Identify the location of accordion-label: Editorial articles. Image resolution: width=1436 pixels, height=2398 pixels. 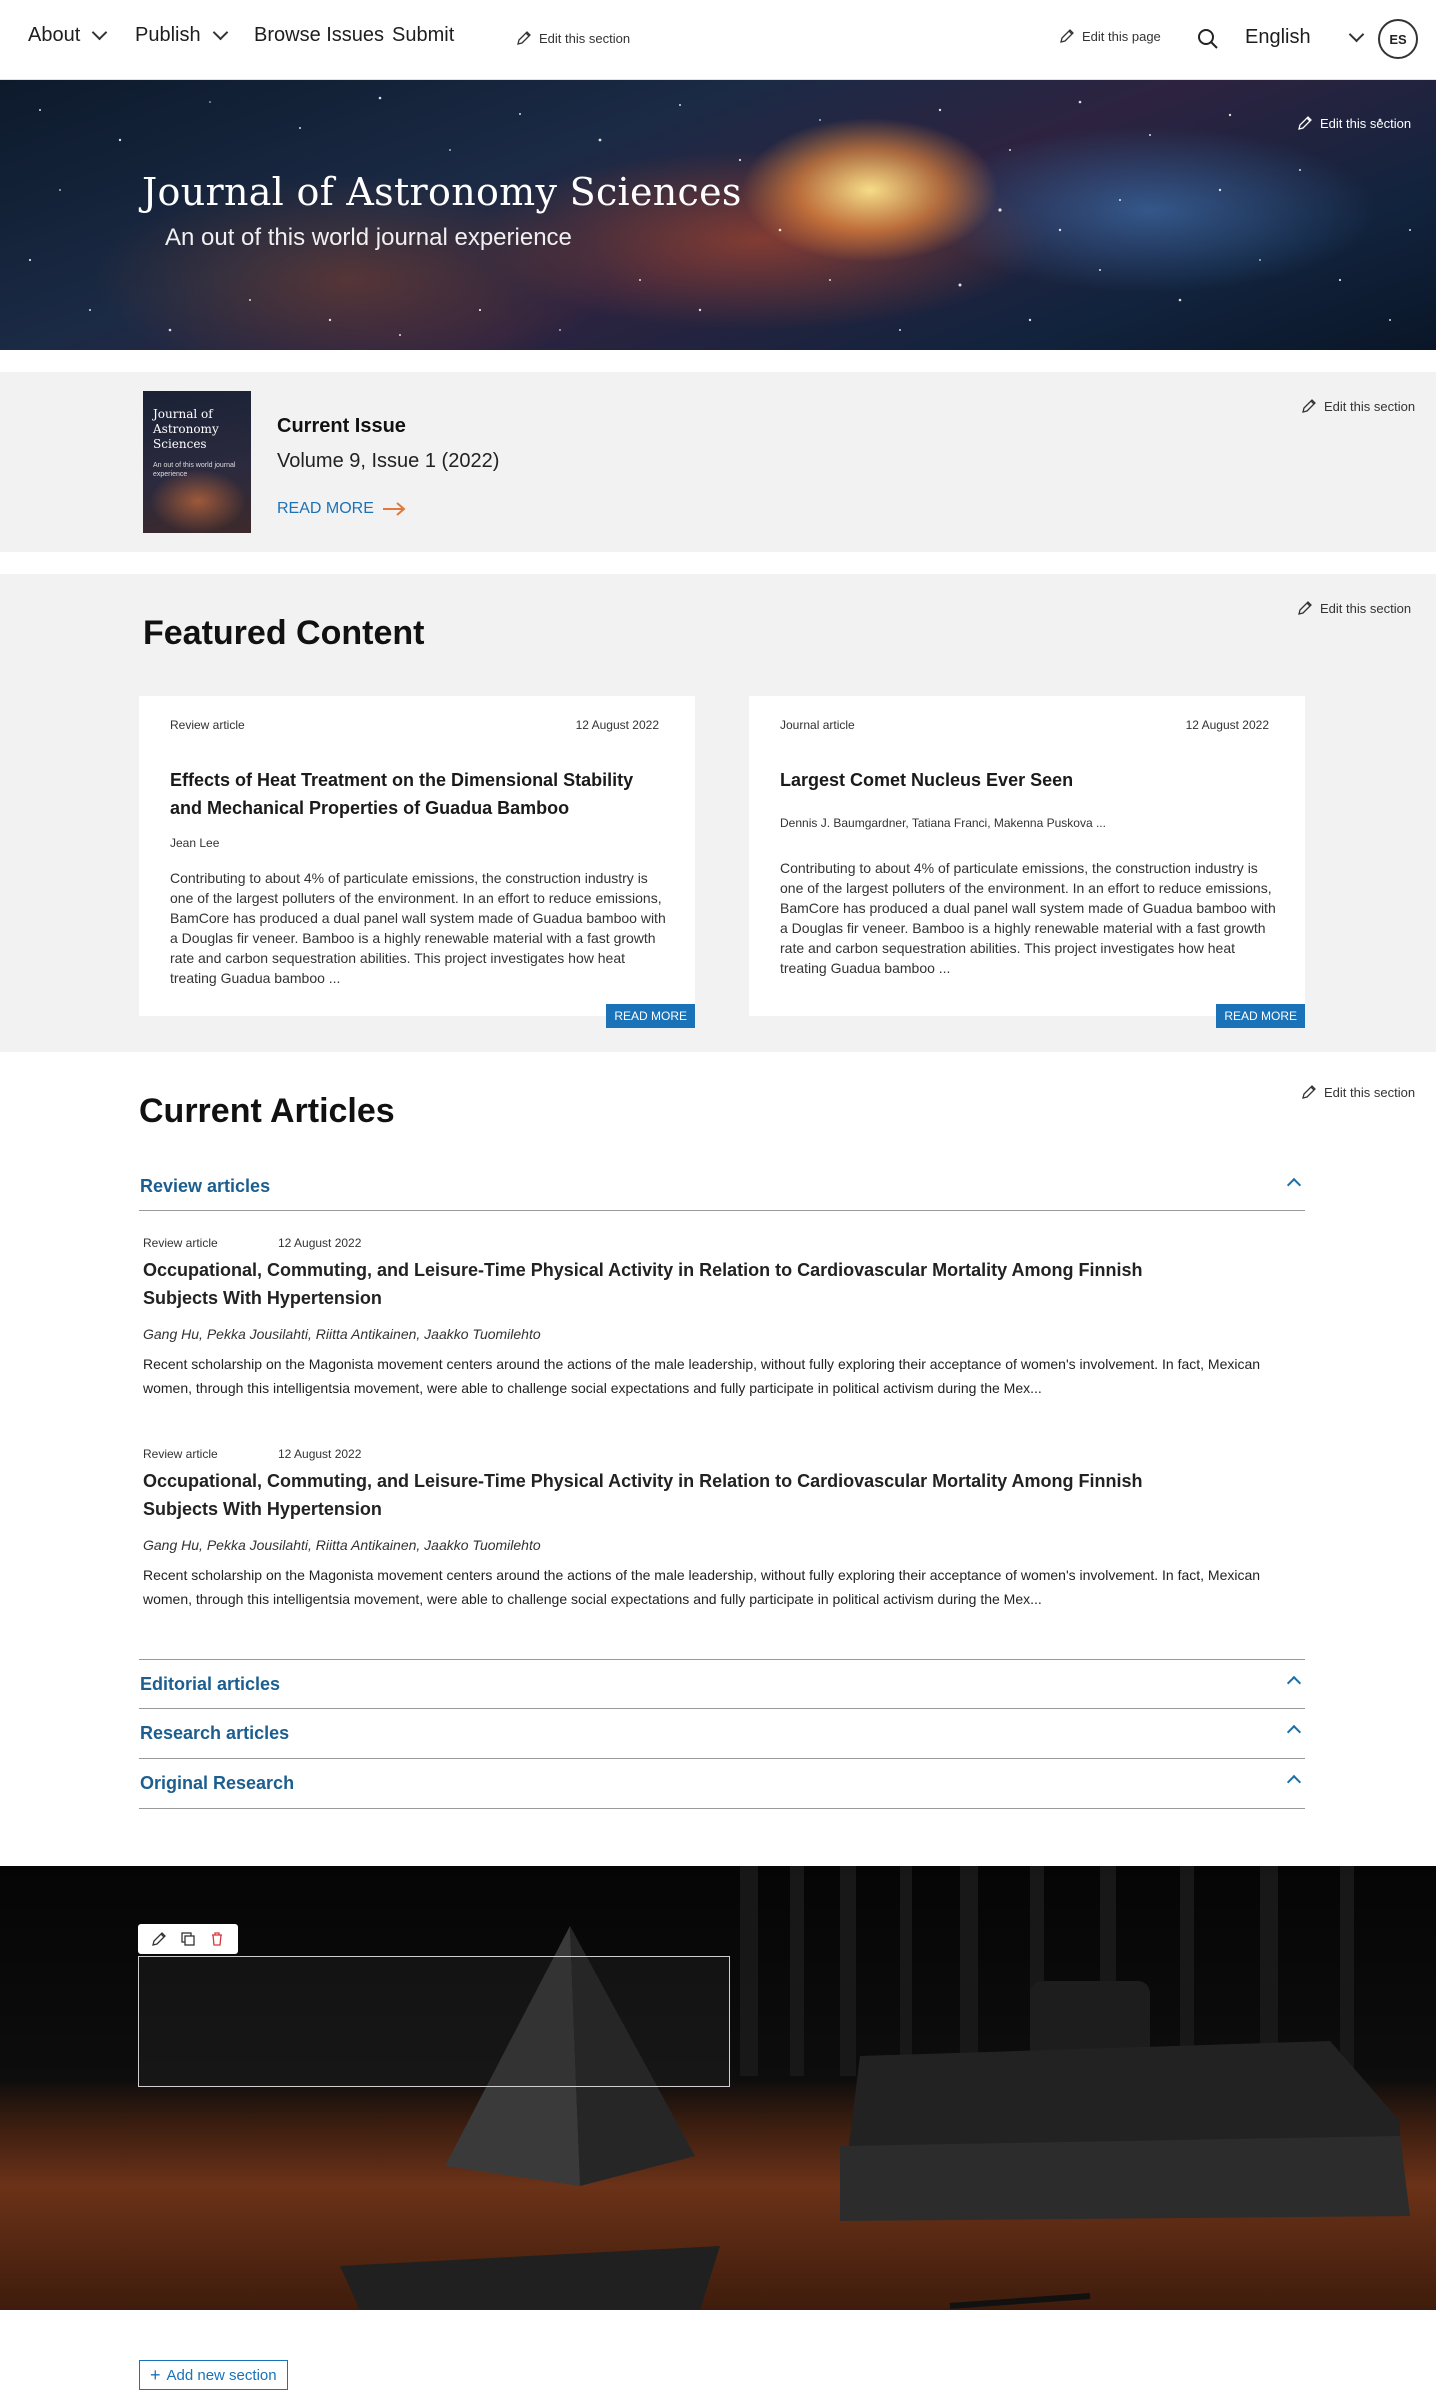
(210, 1684).